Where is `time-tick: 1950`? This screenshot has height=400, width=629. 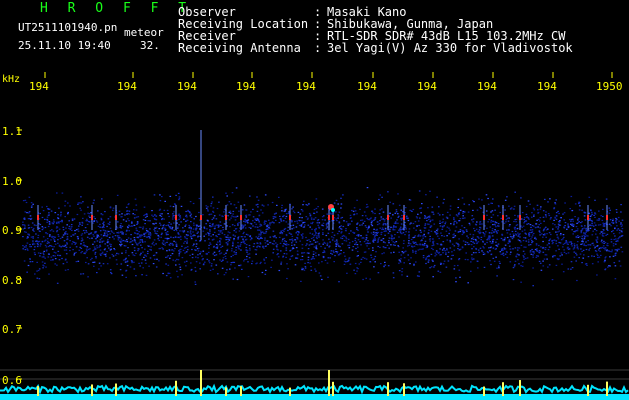 time-tick: 1950 is located at coordinates (609, 86).